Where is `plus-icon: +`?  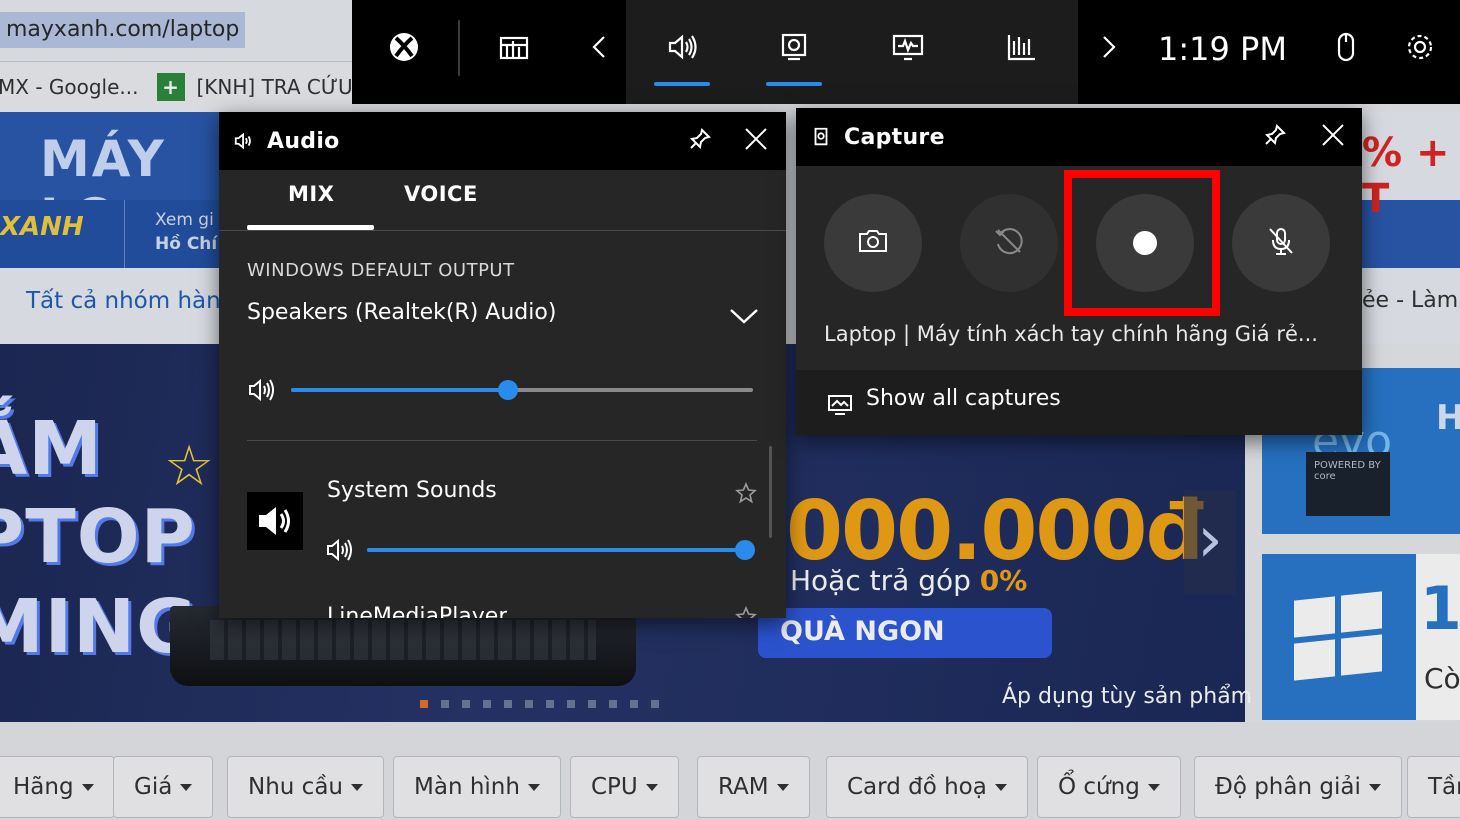
plus-icon: + is located at coordinates (170, 87).